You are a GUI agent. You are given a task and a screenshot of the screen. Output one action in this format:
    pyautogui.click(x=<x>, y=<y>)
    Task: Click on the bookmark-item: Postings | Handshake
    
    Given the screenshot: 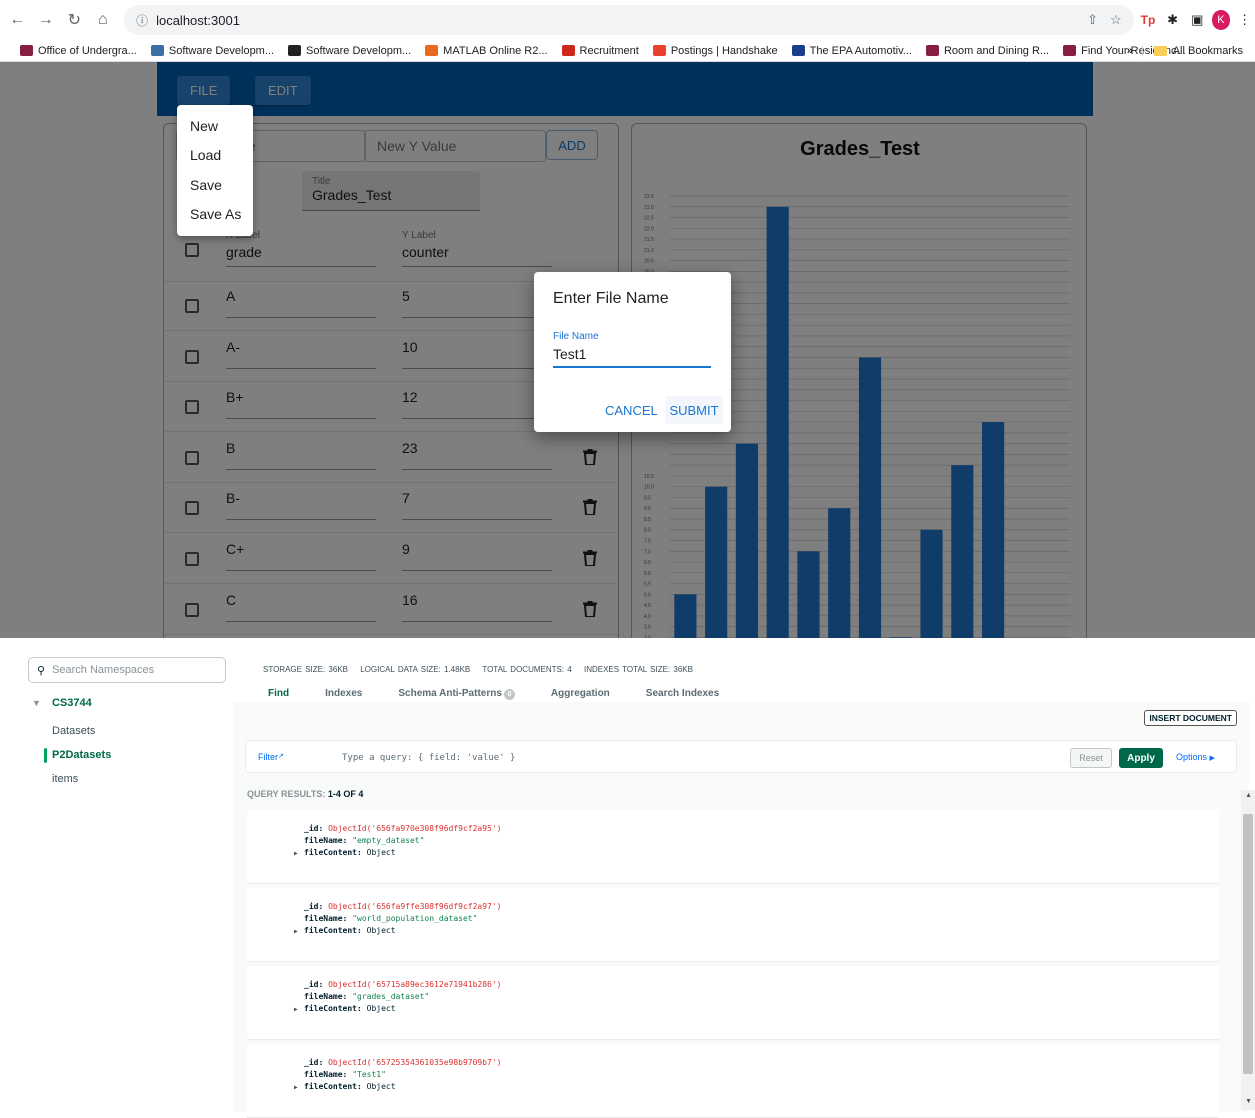 What is the action you would take?
    pyautogui.click(x=715, y=51)
    